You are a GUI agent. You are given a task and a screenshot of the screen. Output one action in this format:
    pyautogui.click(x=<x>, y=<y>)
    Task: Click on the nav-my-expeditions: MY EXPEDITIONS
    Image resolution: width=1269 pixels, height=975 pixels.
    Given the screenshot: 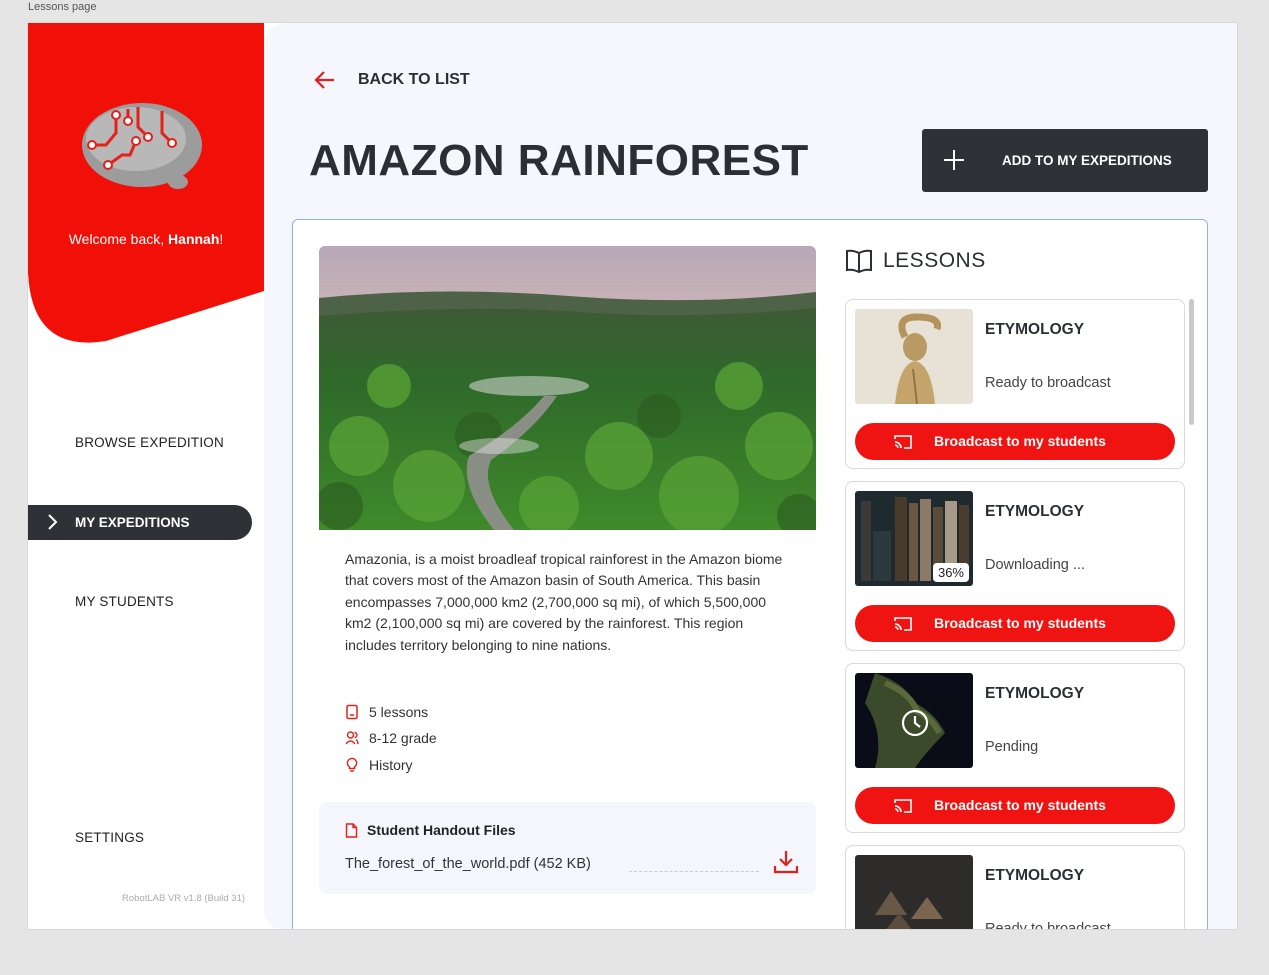 What is the action you would take?
    pyautogui.click(x=140, y=522)
    